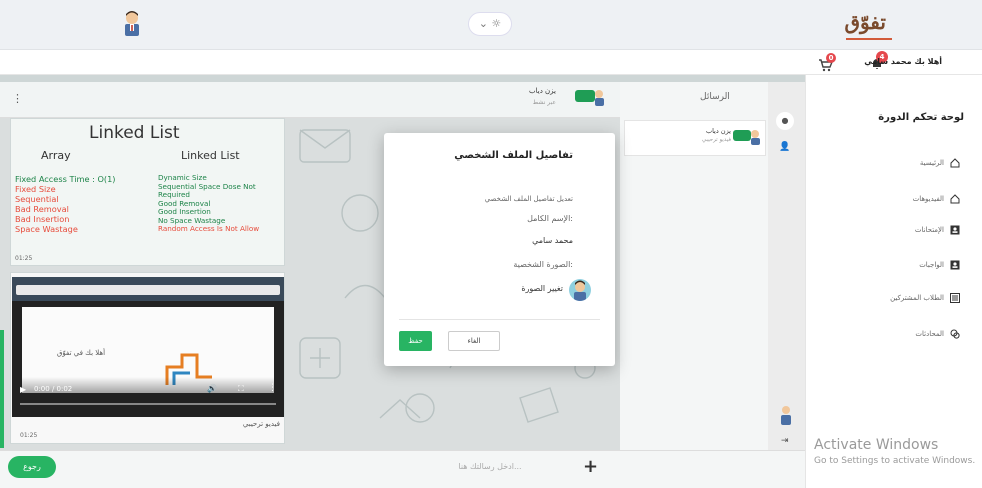 The width and height of the screenshot is (982, 488). I want to click on chat-bubble-icon: ●, so click(785, 121).